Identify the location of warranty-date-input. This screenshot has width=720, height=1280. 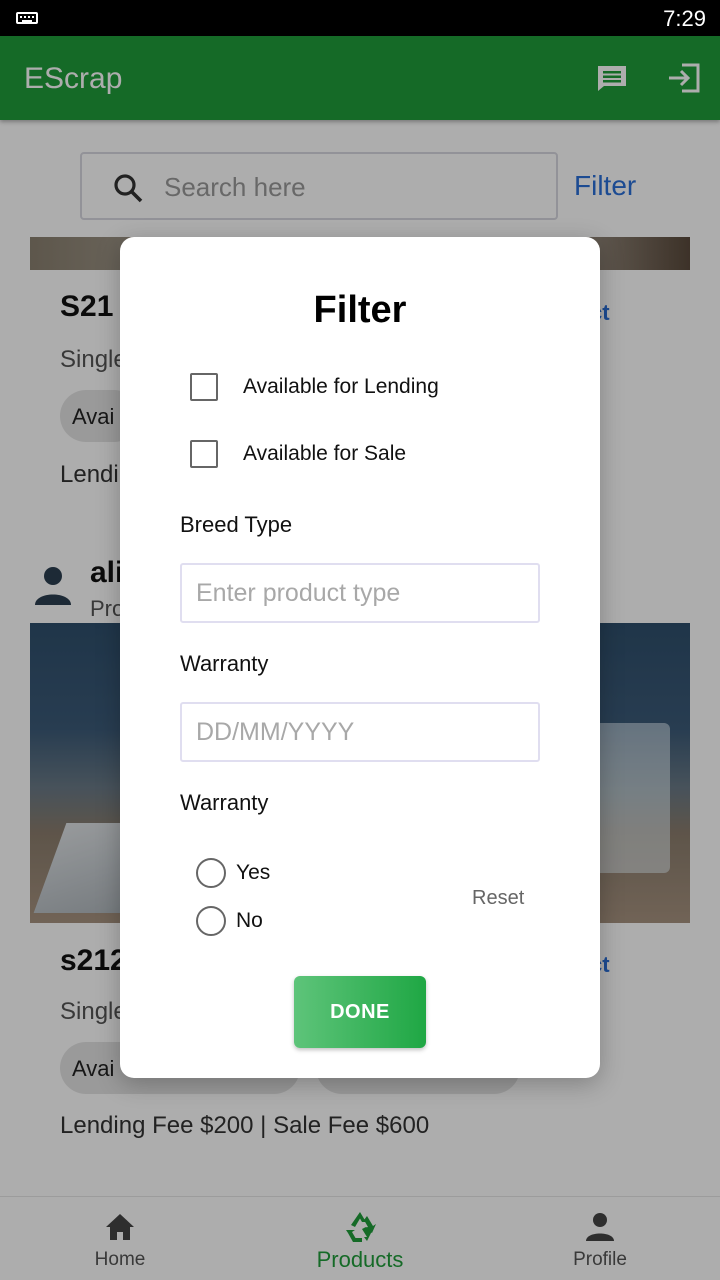
(360, 732).